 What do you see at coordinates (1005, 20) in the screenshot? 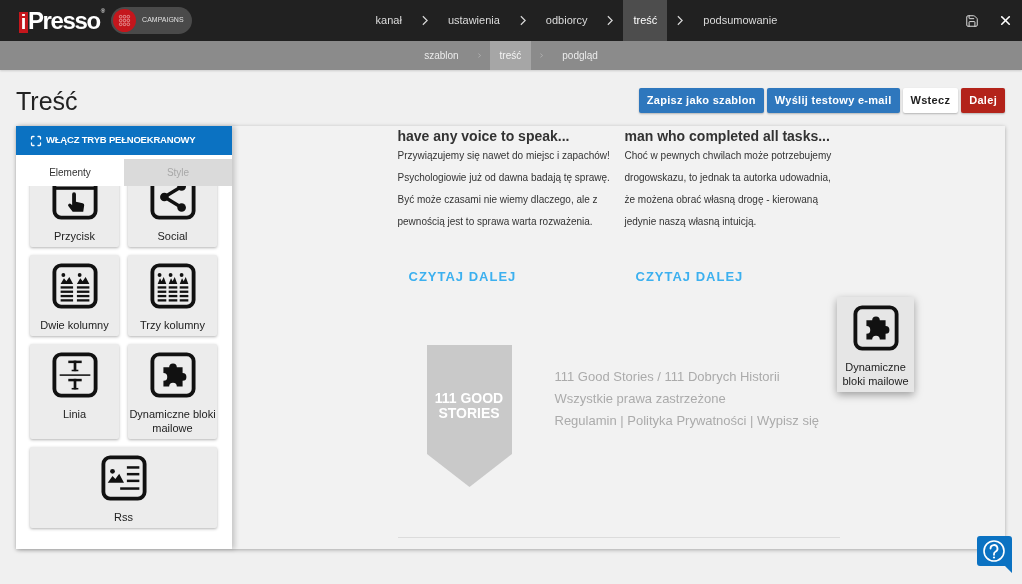
I see `close-icon` at bounding box center [1005, 20].